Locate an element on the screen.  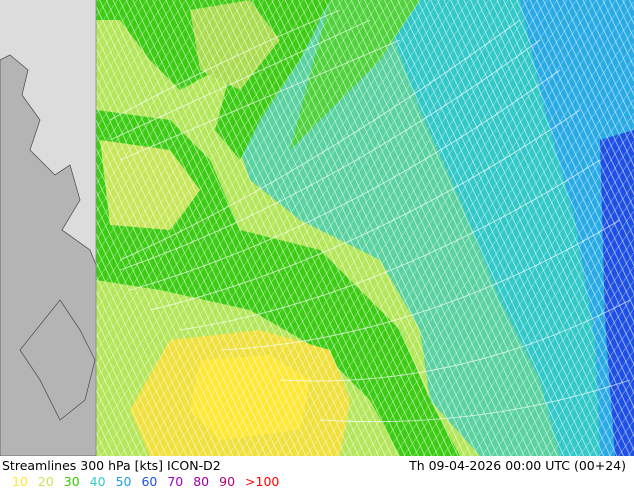
legend-20: 20 is located at coordinates (45, 481).